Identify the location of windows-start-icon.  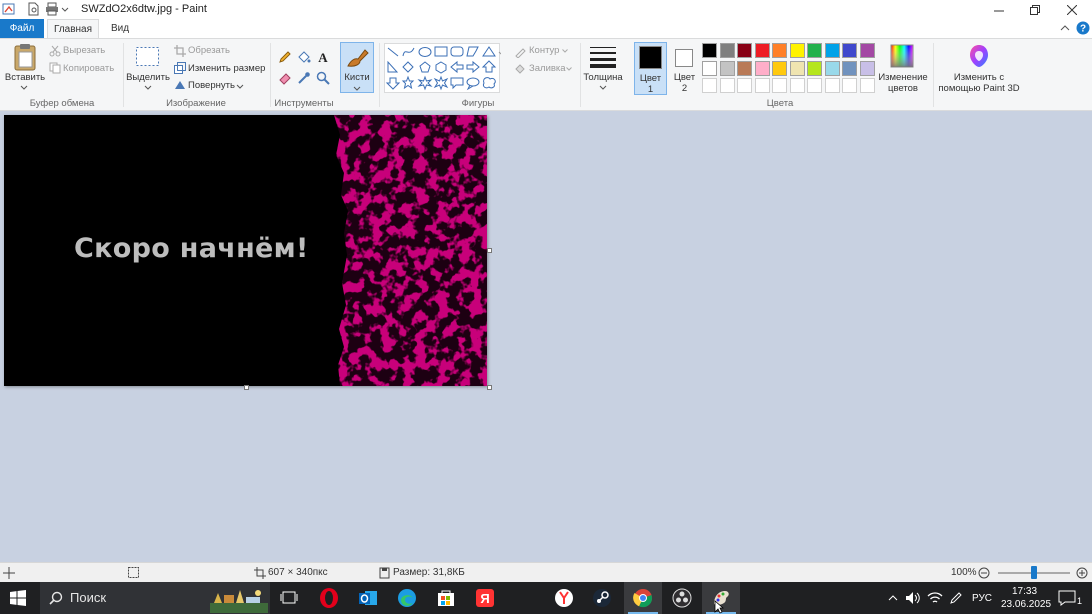
(18, 598).